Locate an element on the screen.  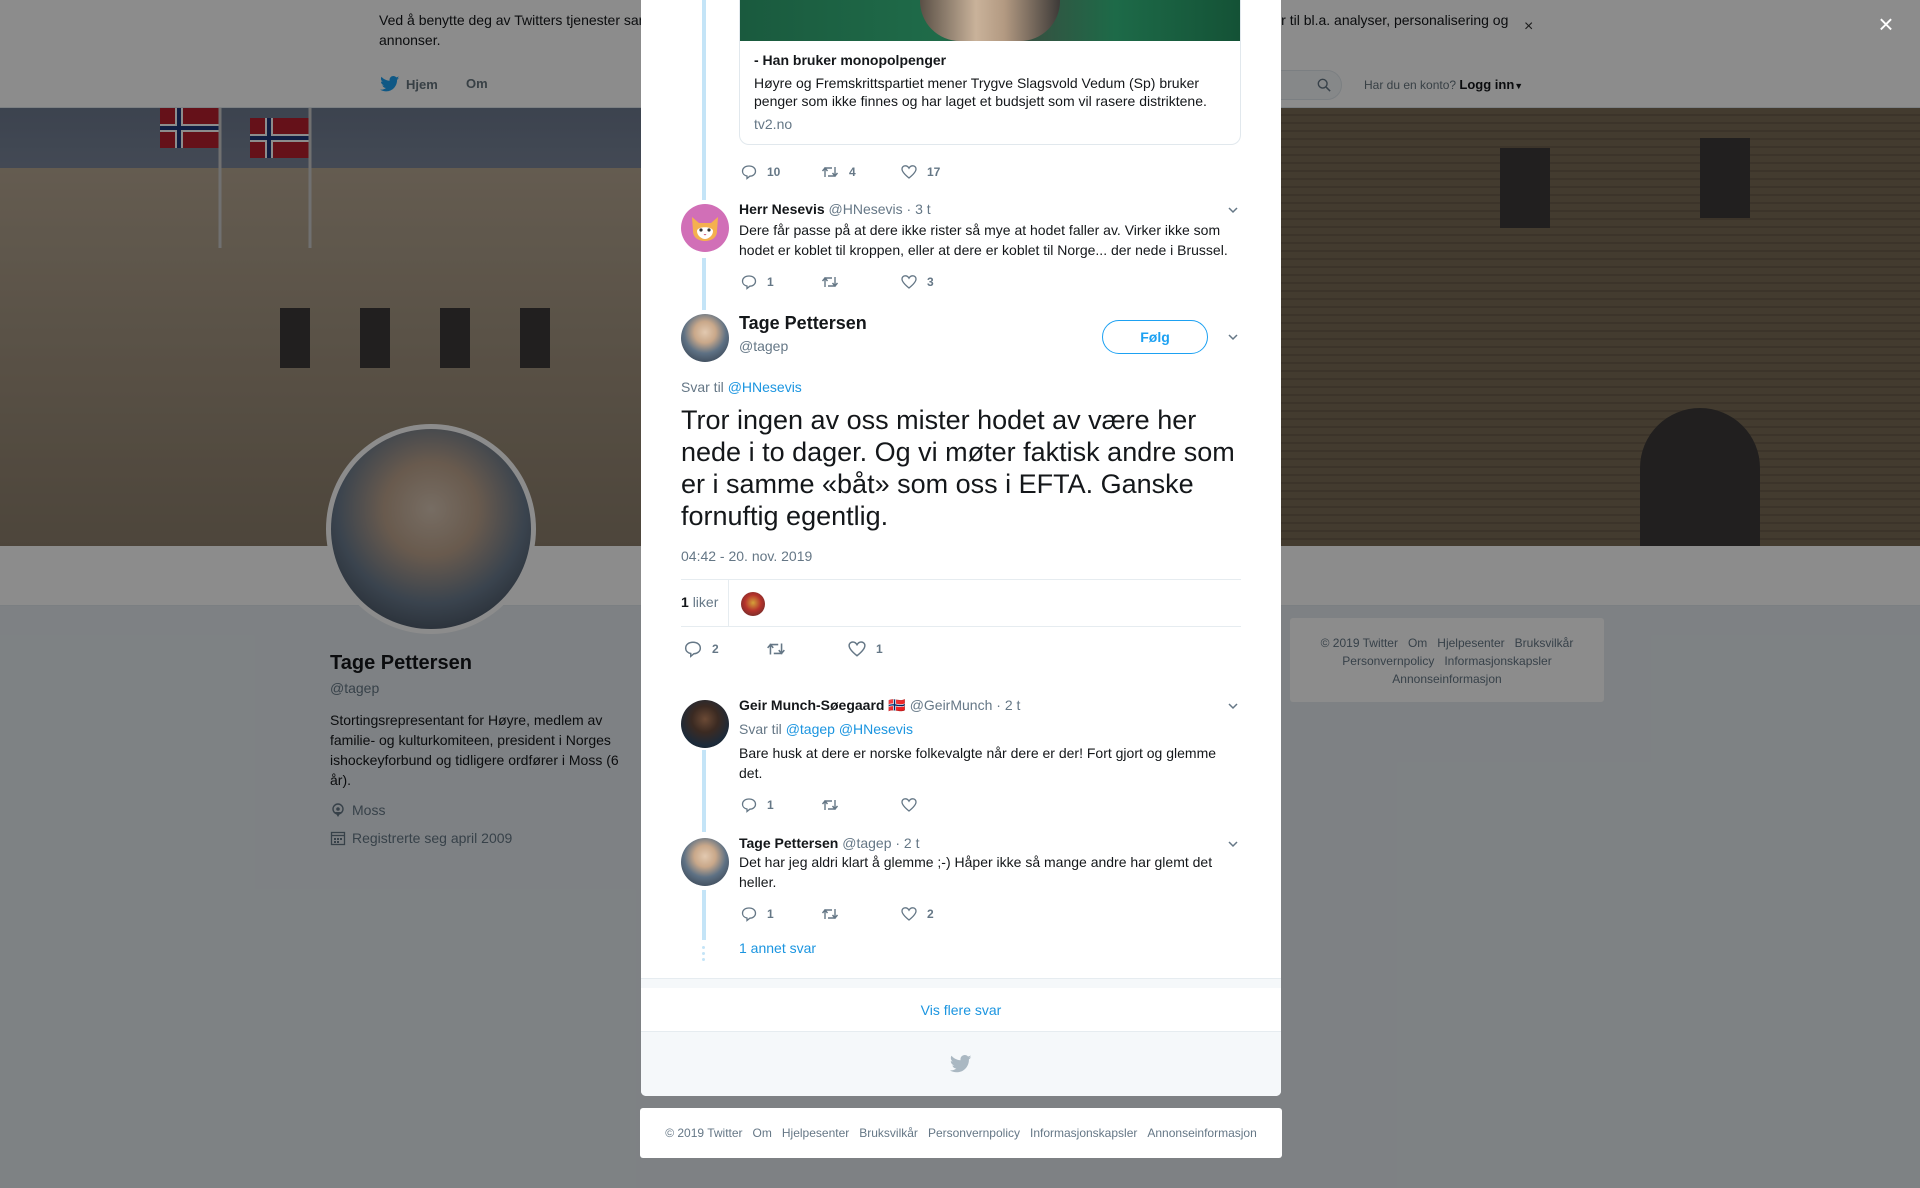
like-count: 1 is located at coordinates (879, 649).